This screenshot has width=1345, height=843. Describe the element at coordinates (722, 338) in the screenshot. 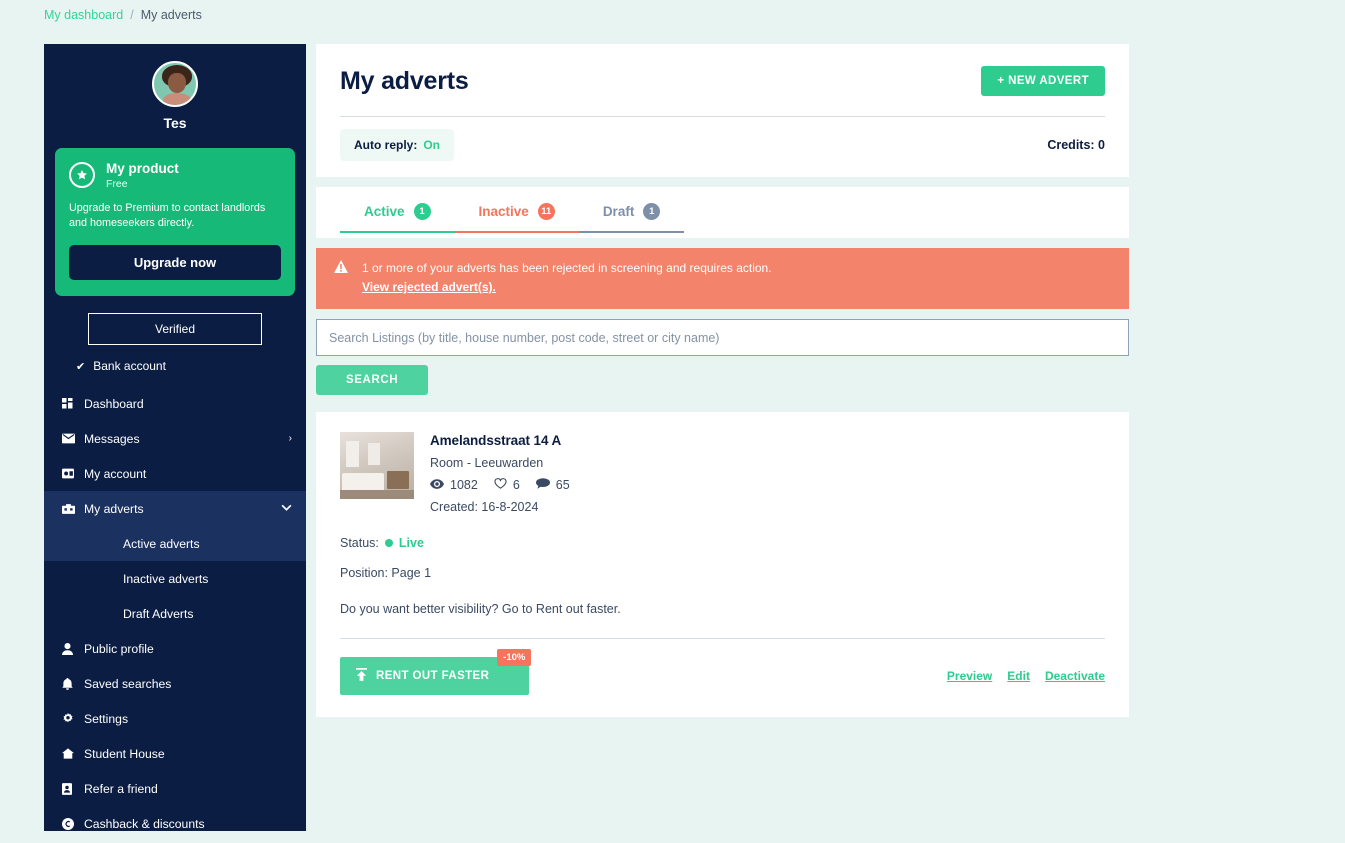

I see `search-input` at that location.